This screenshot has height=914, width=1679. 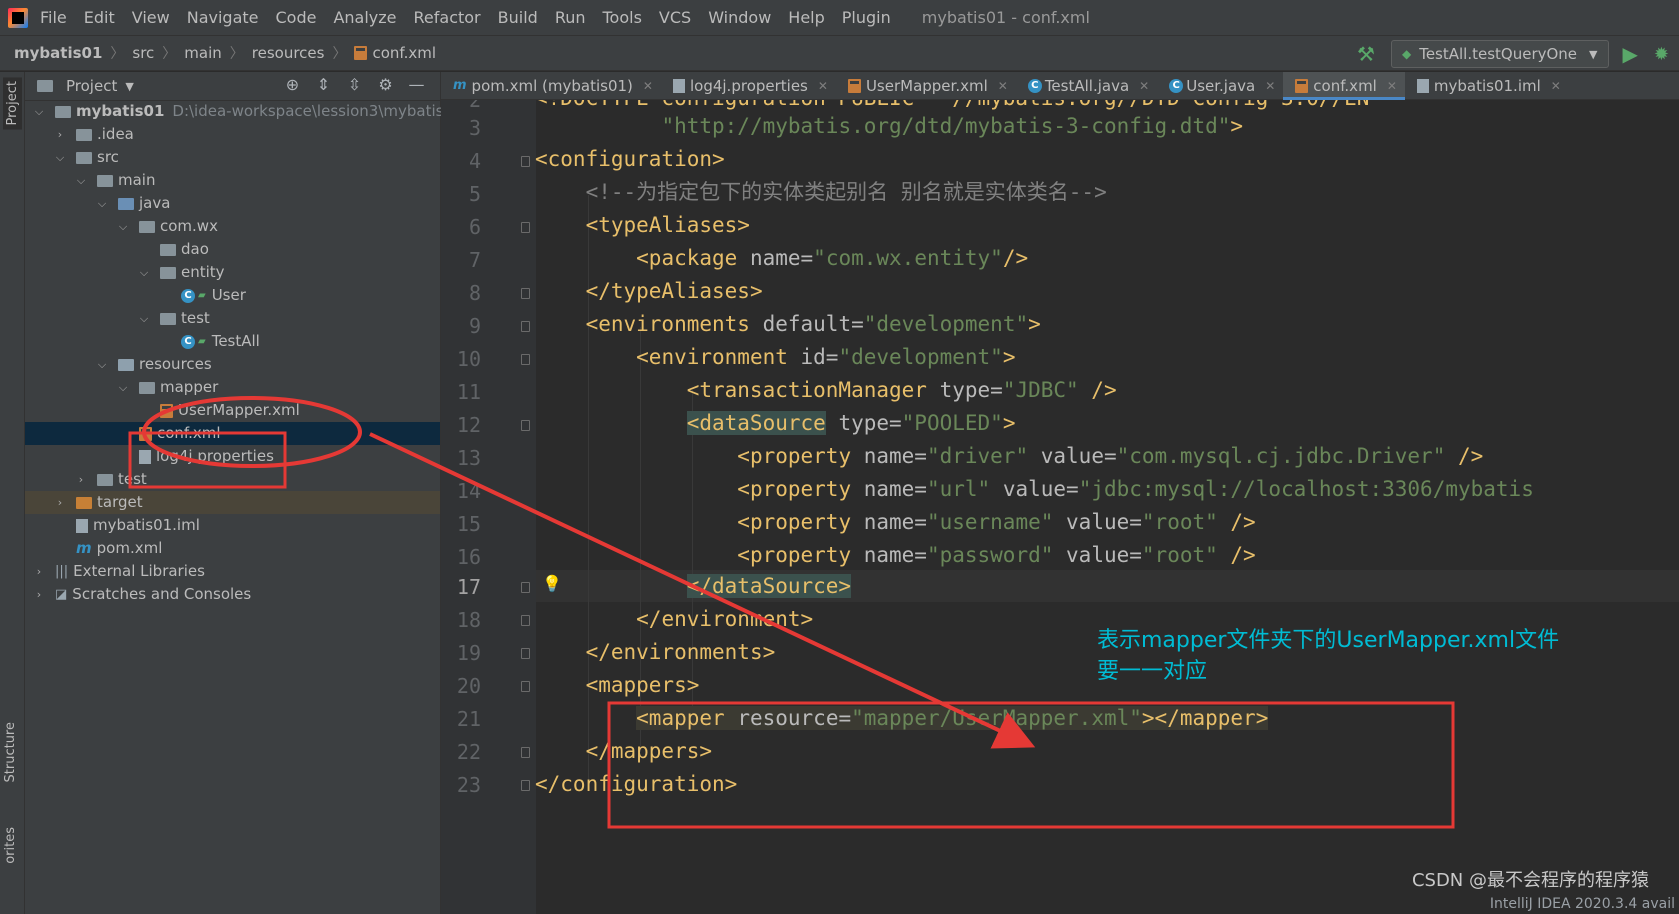 What do you see at coordinates (232, 410) in the screenshot?
I see `tree-item-usermapper-xml: UserMapper.xml` at bounding box center [232, 410].